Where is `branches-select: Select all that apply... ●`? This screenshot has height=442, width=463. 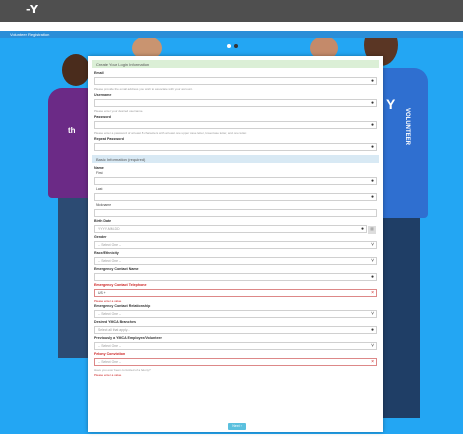 branches-select: Select all that apply... ● is located at coordinates (235, 330).